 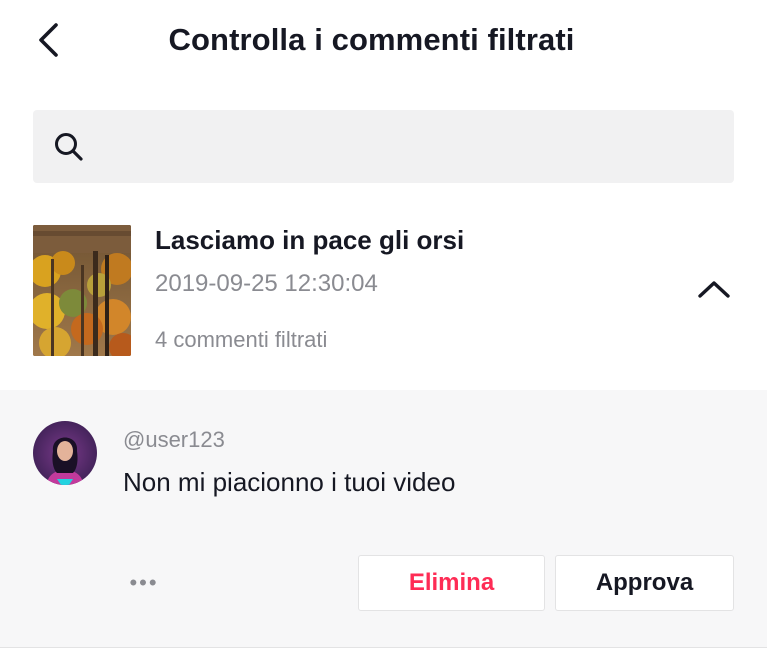 What do you see at coordinates (174, 440) in the screenshot?
I see `comment-username: @user123` at bounding box center [174, 440].